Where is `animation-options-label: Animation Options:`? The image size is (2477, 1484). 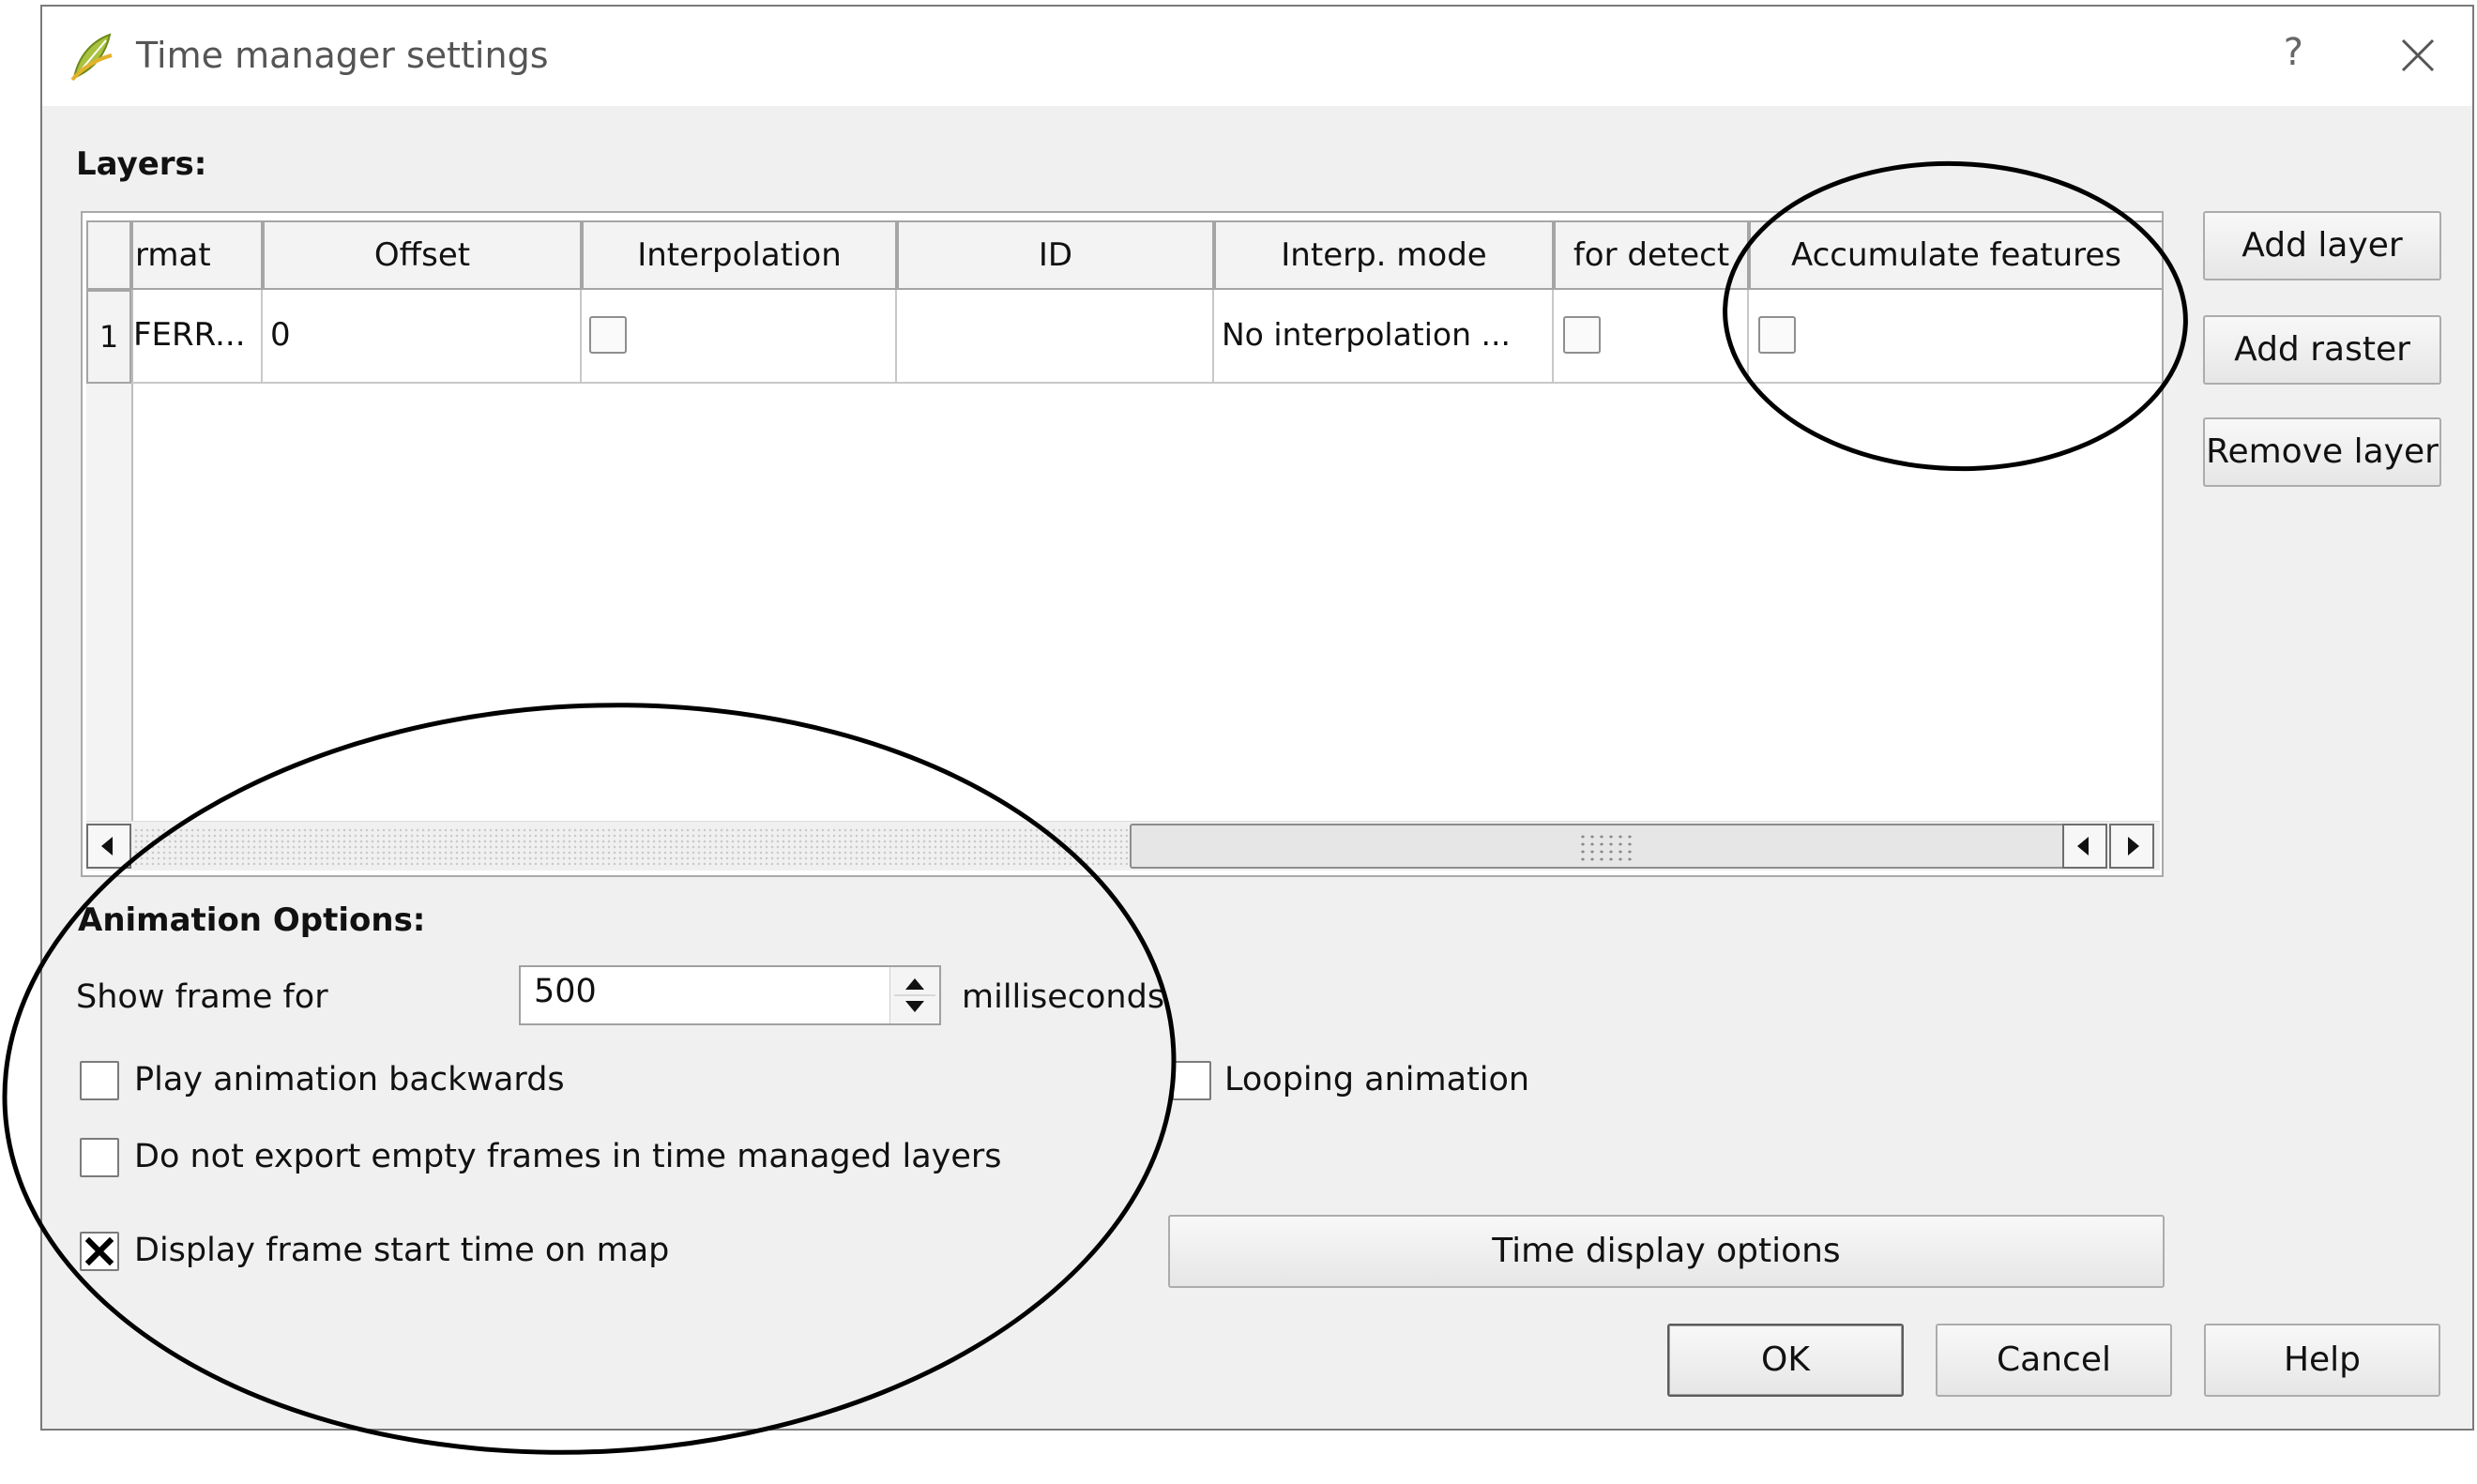
animation-options-label: Animation Options: is located at coordinates (252, 920).